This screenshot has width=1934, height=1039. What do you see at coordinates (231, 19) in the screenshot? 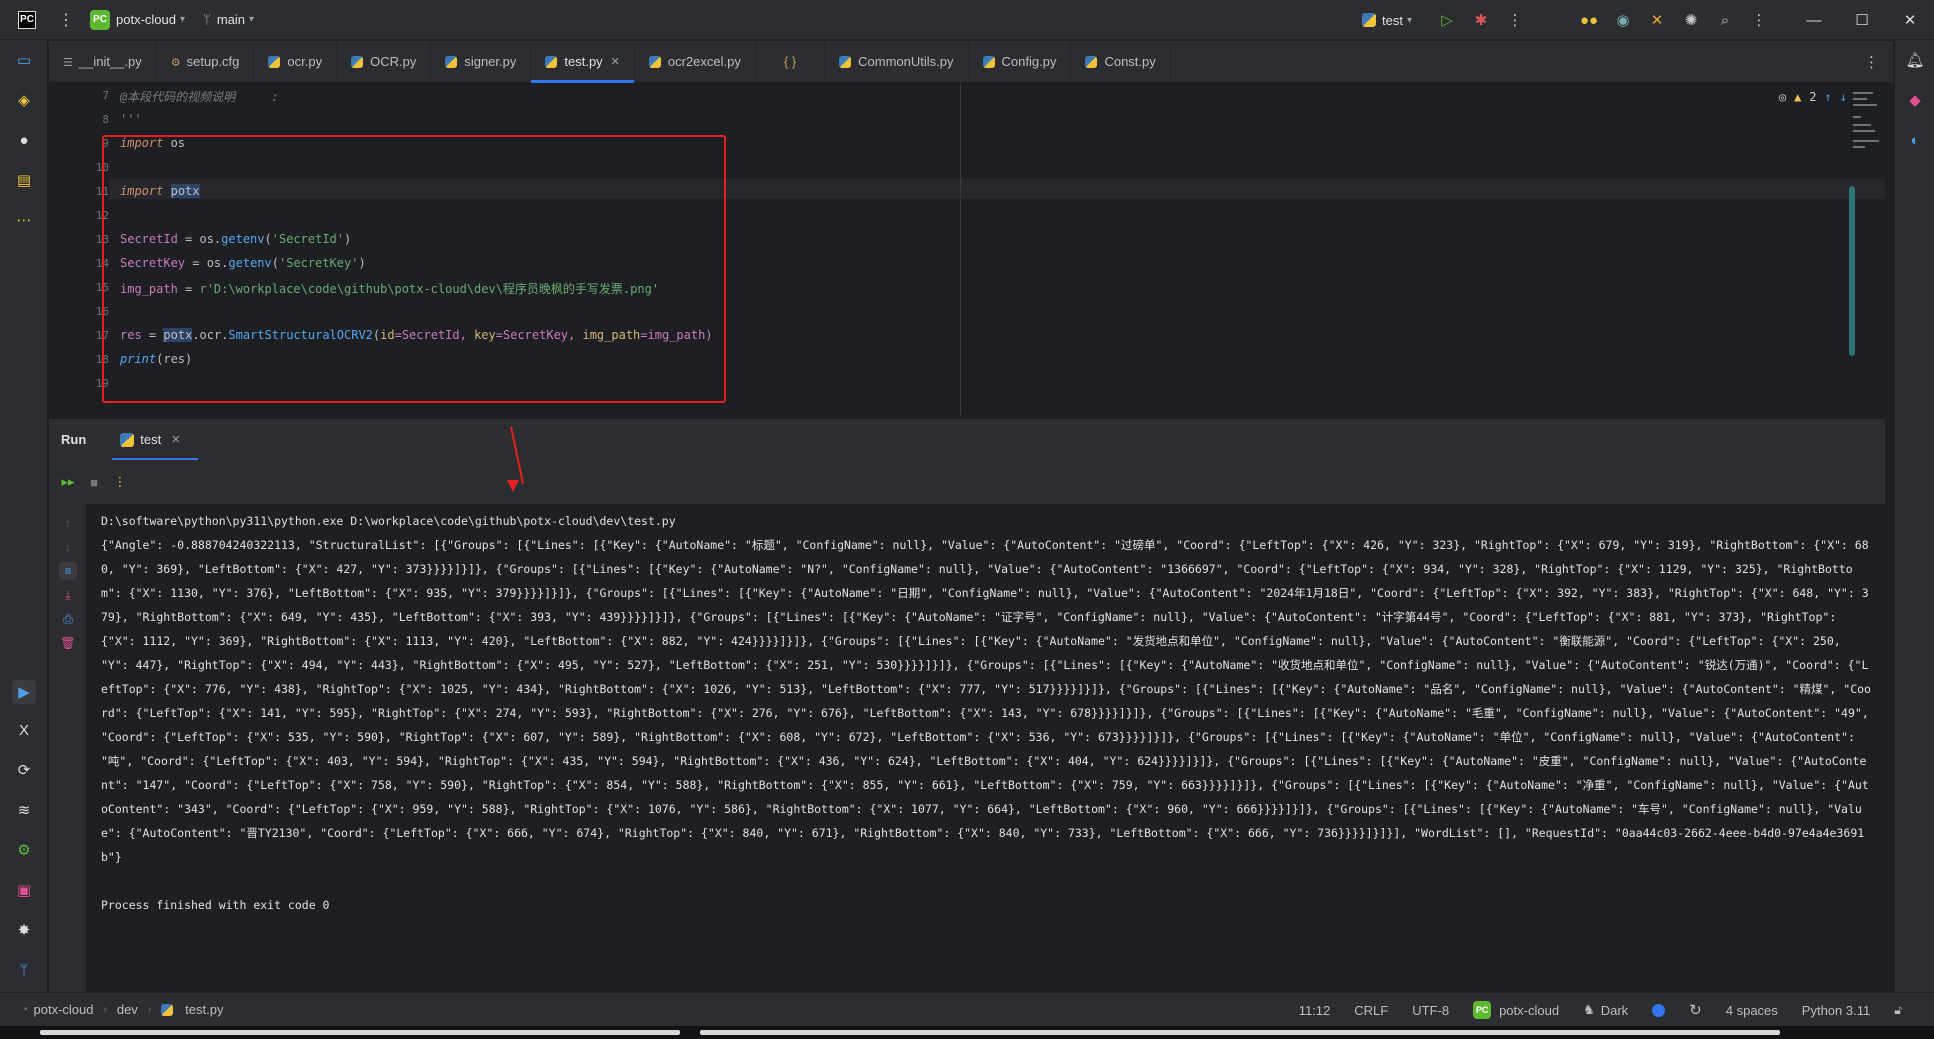
I see `branch-name: main` at bounding box center [231, 19].